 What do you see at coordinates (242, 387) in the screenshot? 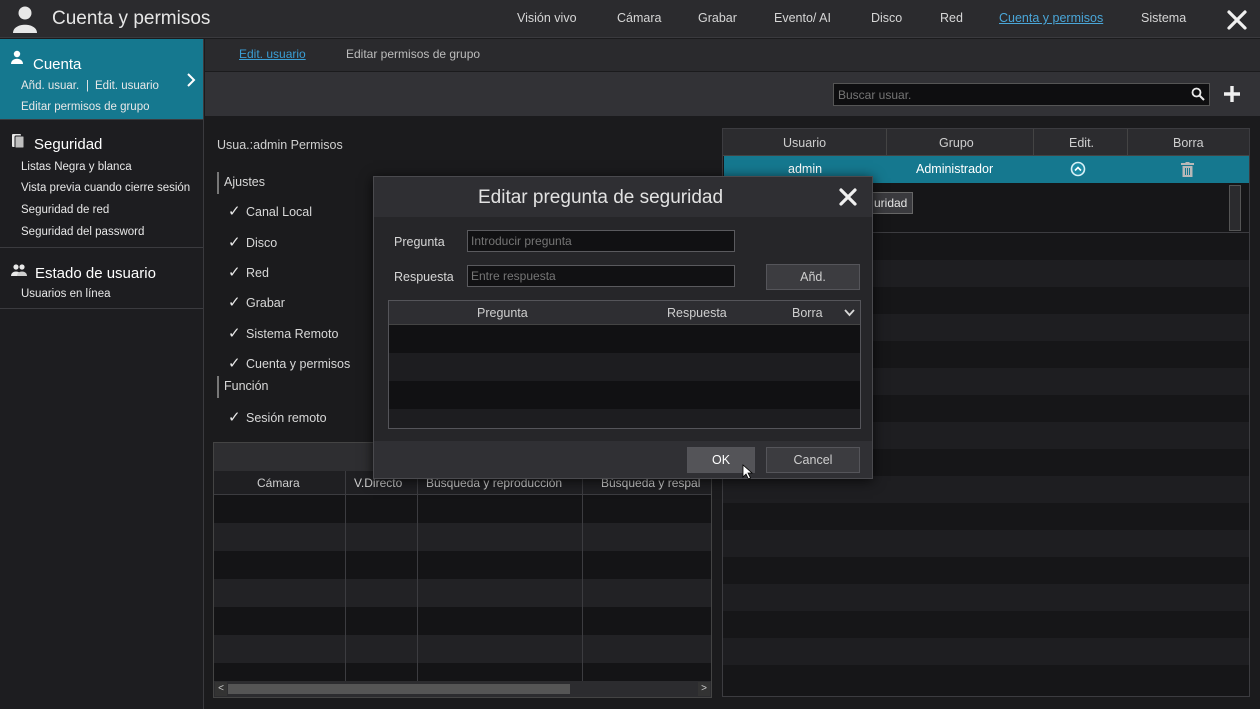
I see `section-funcion: Función` at bounding box center [242, 387].